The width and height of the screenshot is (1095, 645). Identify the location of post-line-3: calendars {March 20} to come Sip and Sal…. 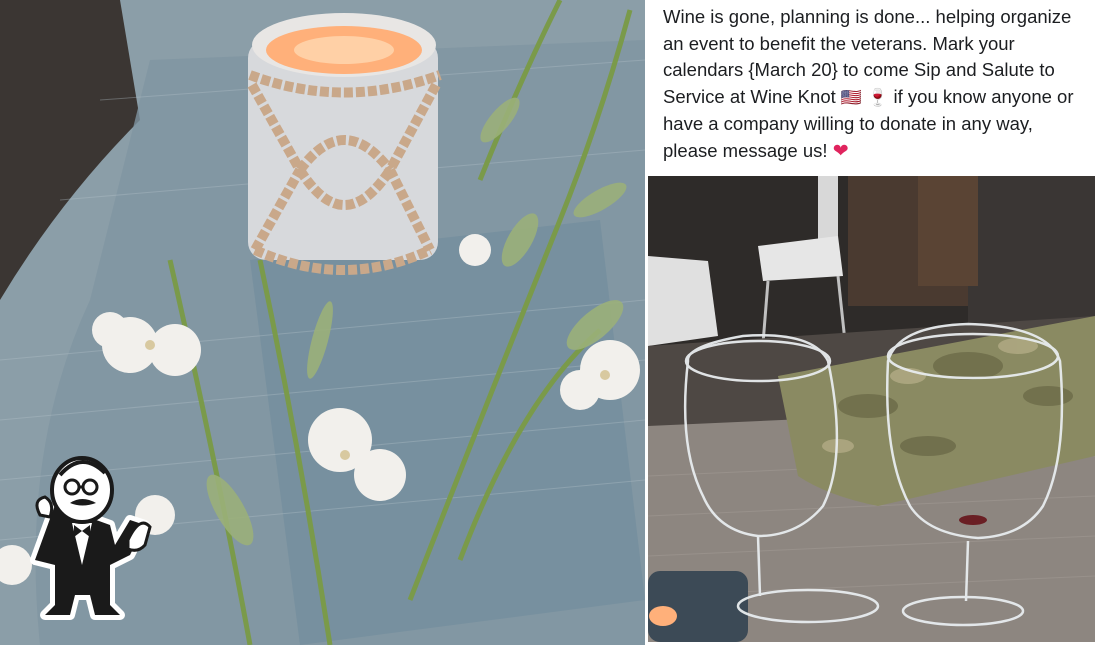
(859, 69).